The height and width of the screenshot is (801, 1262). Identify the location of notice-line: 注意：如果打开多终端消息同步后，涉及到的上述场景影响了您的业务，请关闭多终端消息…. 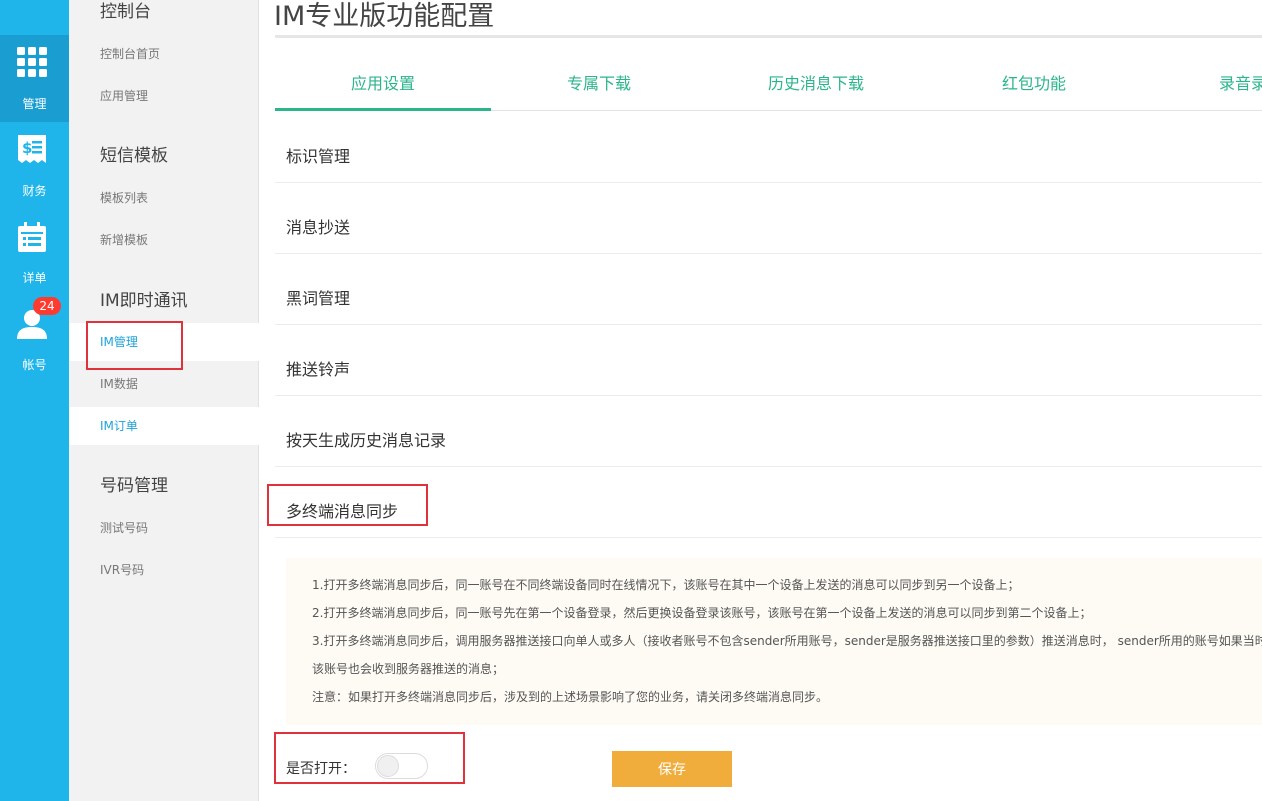
(570, 697).